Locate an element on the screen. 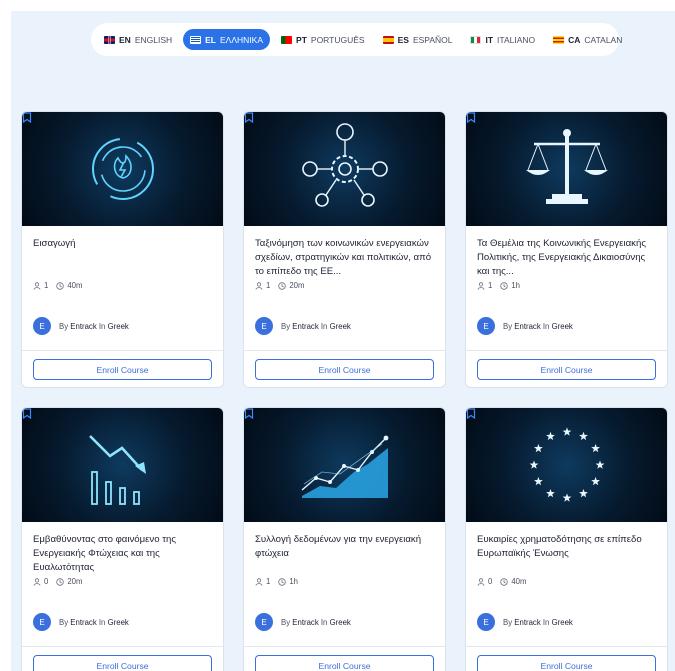 This screenshot has width=675, height=671. language-name: ITALIANO is located at coordinates (516, 39).